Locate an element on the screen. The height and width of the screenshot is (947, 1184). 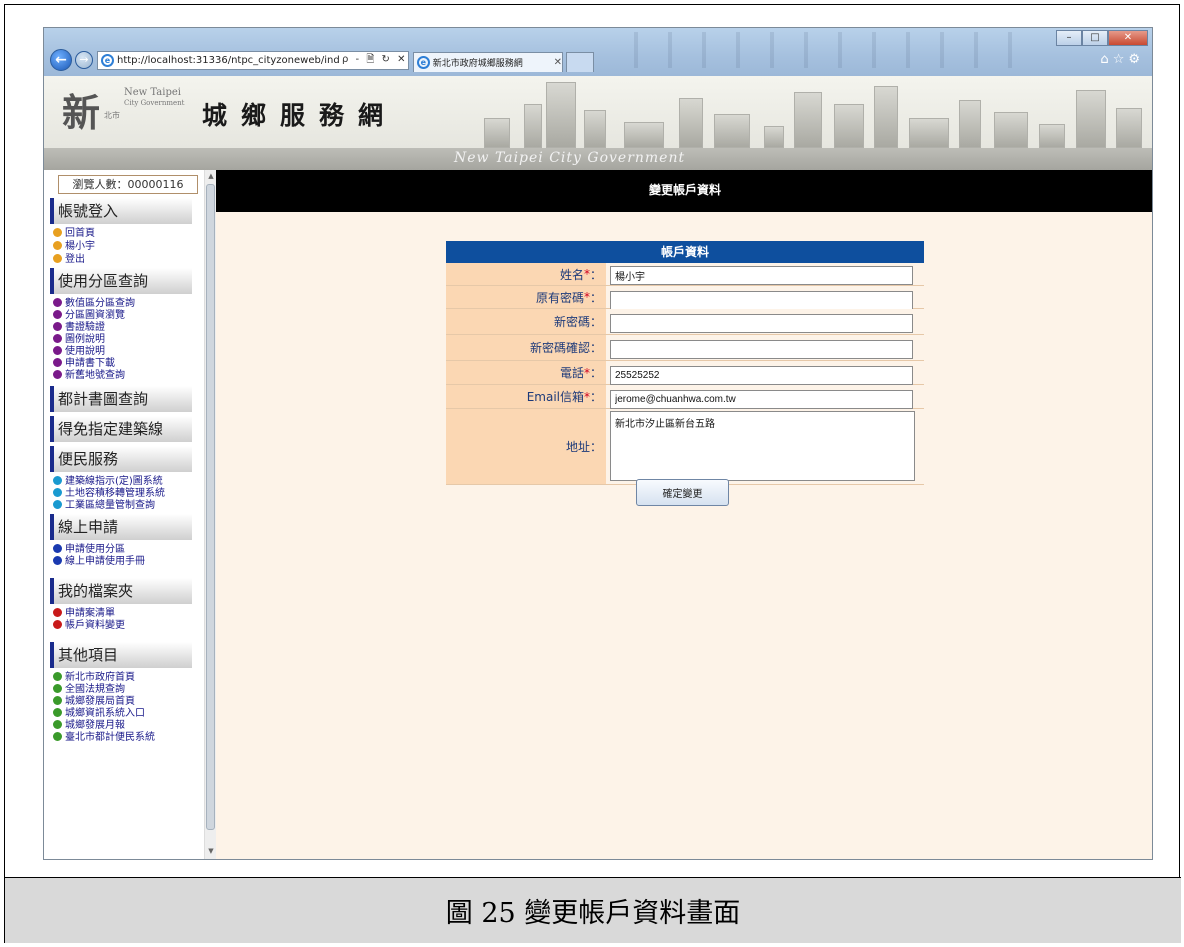
sidebar-item-city-gov-home: 新北市政府首頁 is located at coordinates (94, 678).